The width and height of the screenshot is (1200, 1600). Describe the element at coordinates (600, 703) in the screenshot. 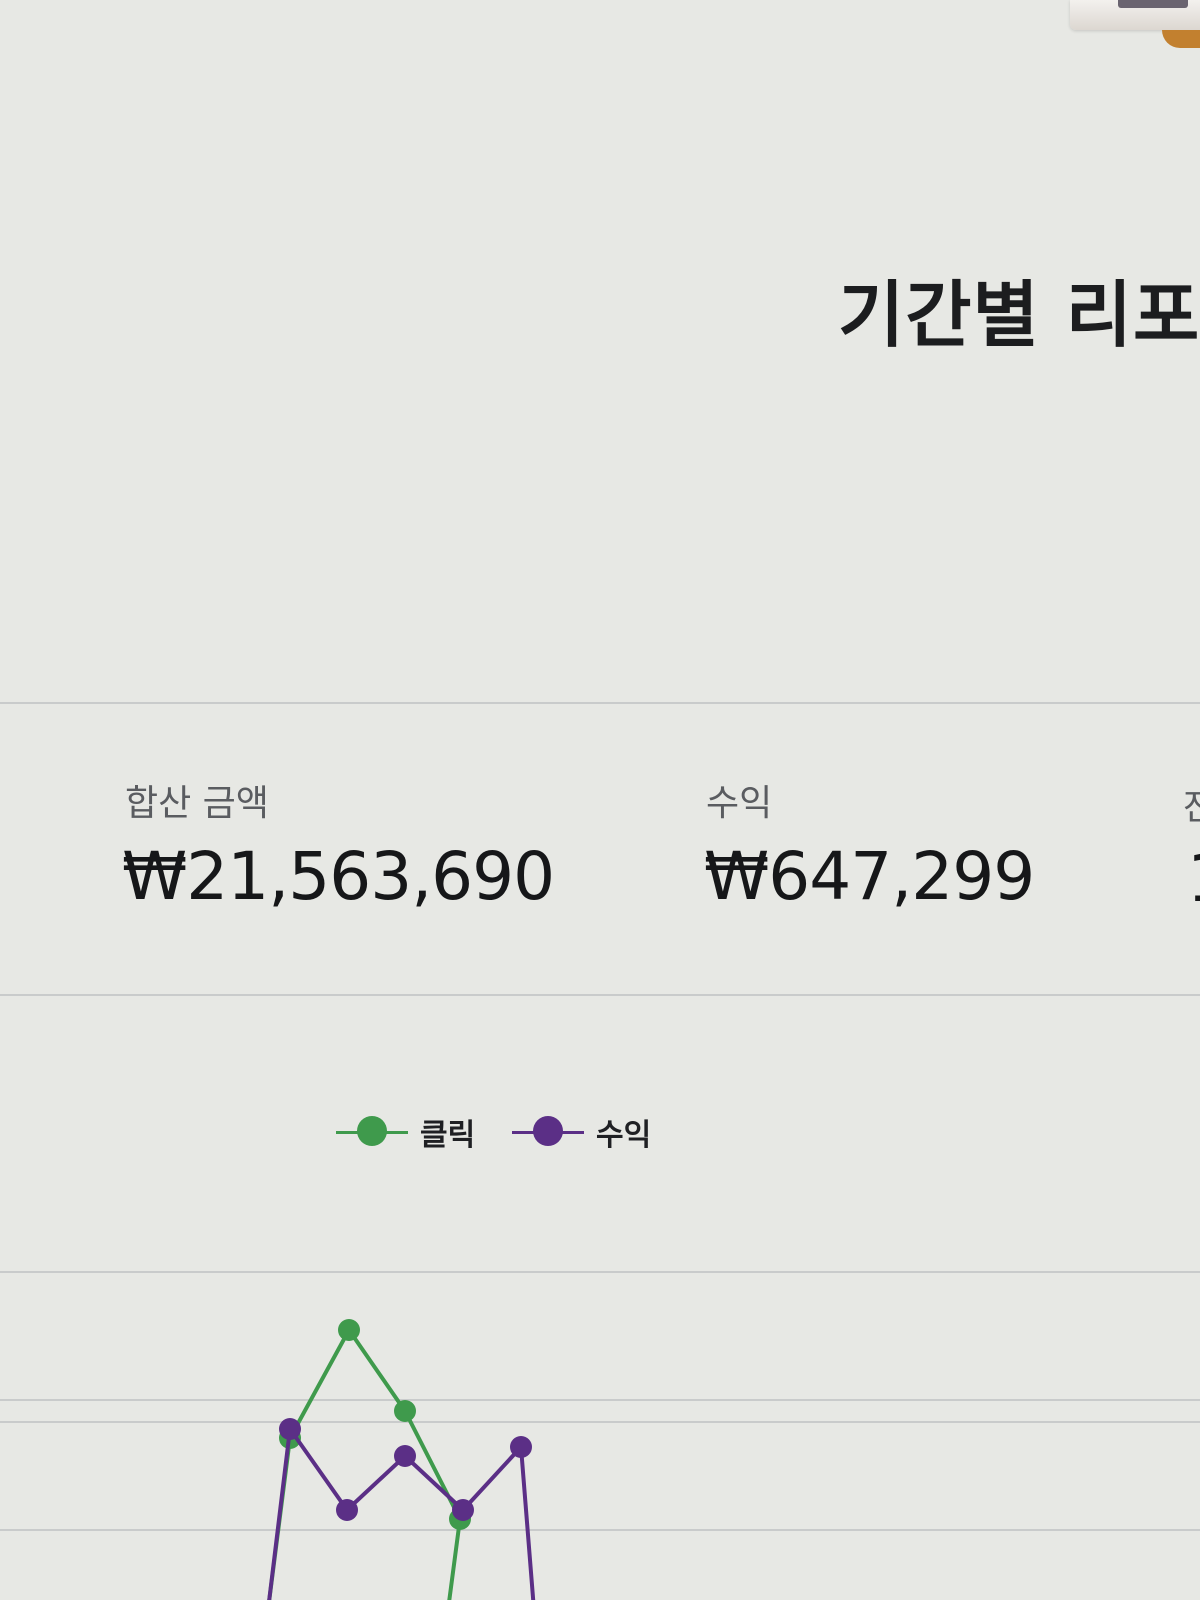

I see `divider-top` at that location.